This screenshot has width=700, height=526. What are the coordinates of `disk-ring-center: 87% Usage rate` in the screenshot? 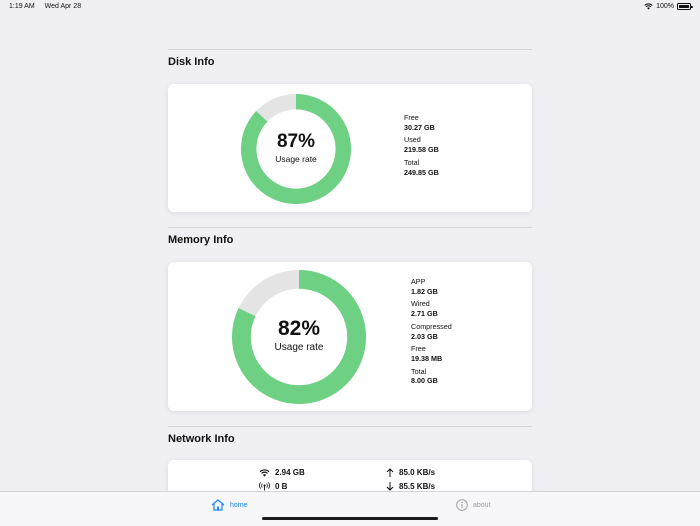 It's located at (296, 147).